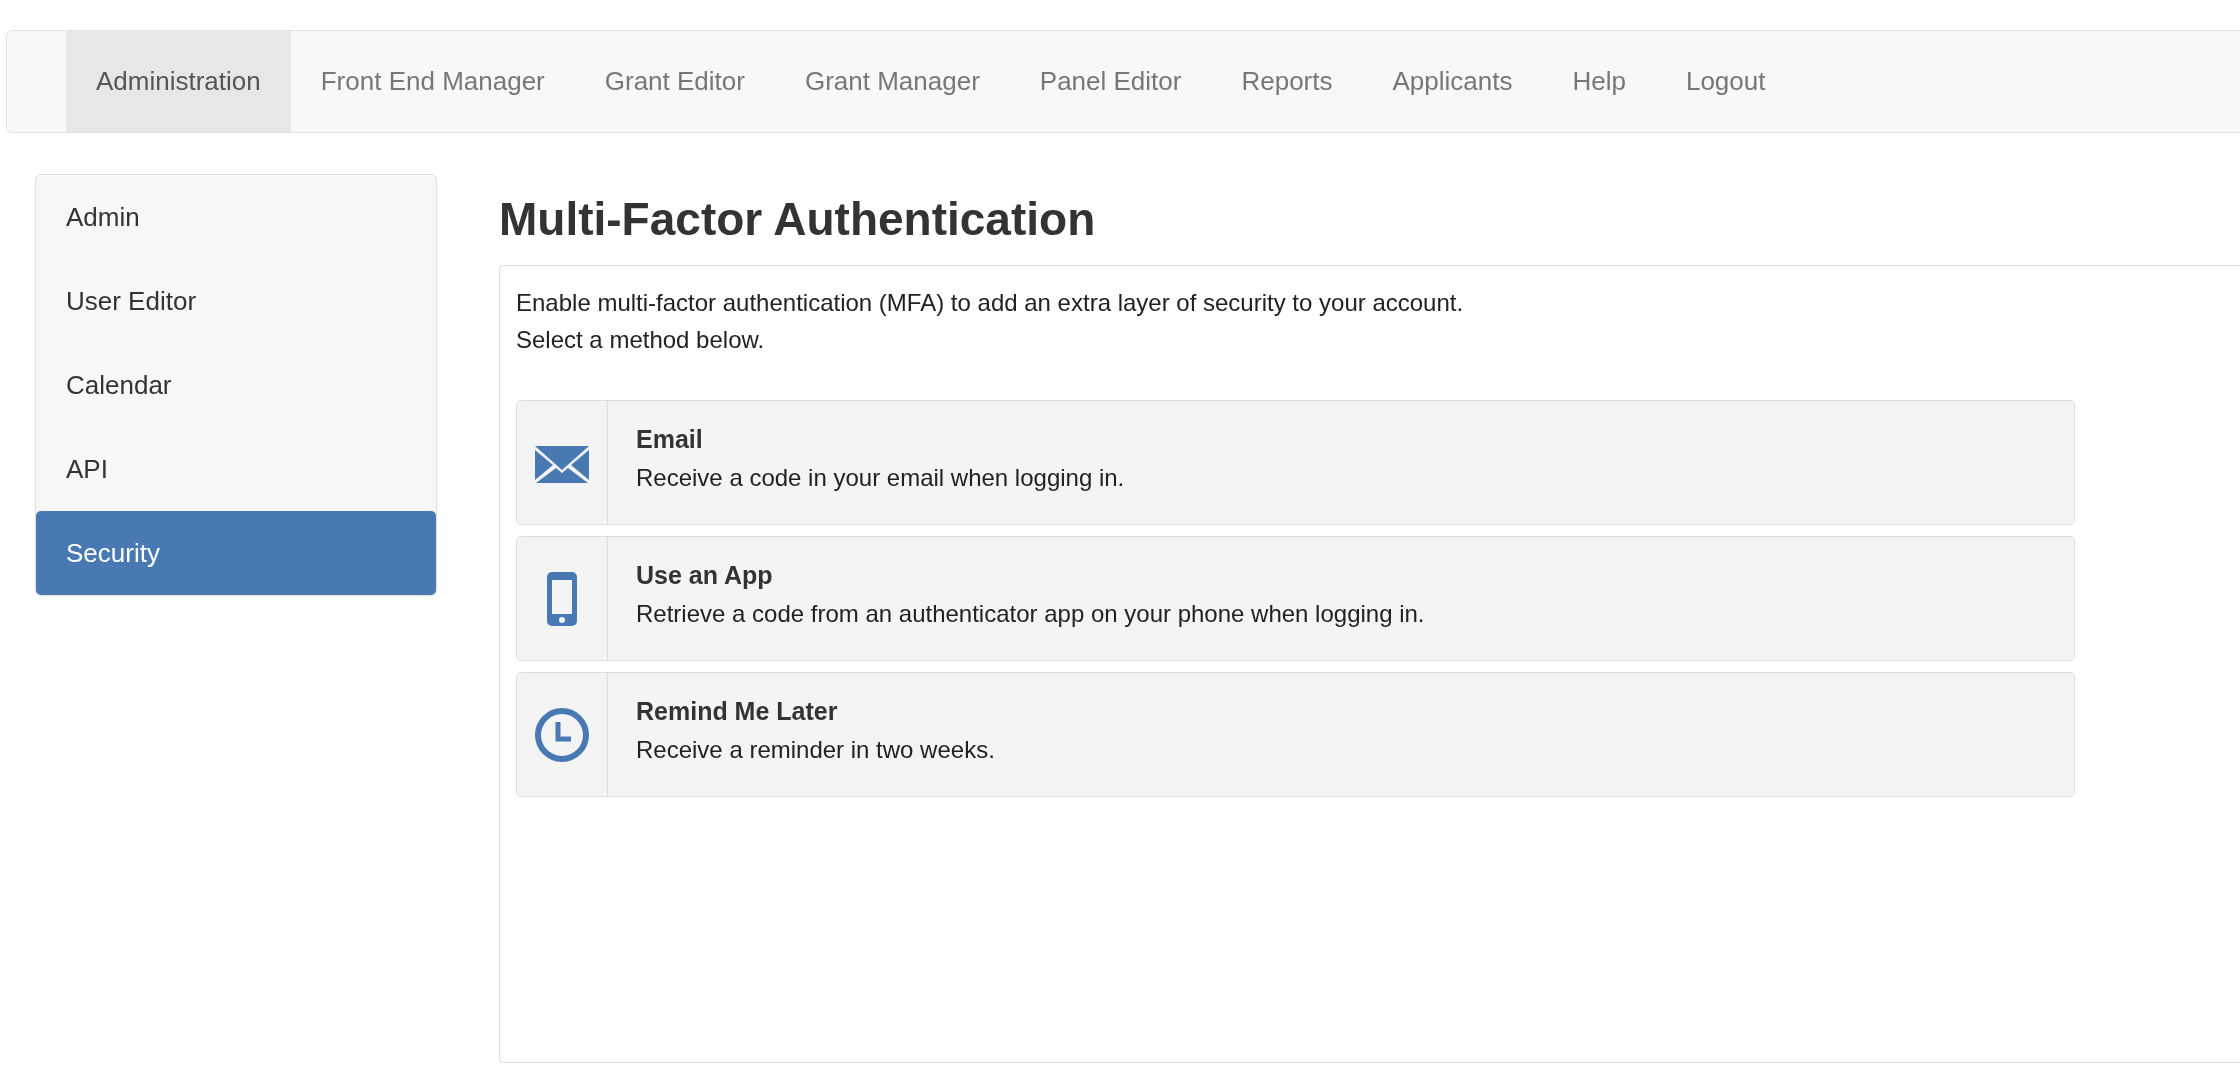  Describe the element at coordinates (1295, 598) in the screenshot. I see `method-option: Use an App Retrieve a code from an authenticator app on your phone when logging in.` at that location.